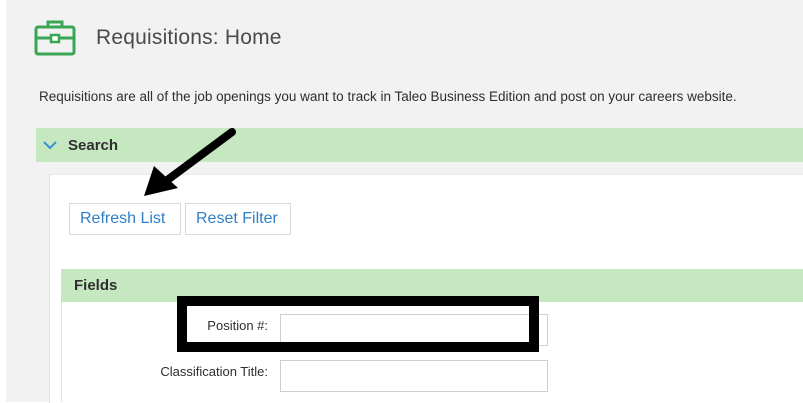 The image size is (803, 403). Describe the element at coordinates (410, 38) in the screenshot. I see `page-header: Requisitions: Home` at that location.